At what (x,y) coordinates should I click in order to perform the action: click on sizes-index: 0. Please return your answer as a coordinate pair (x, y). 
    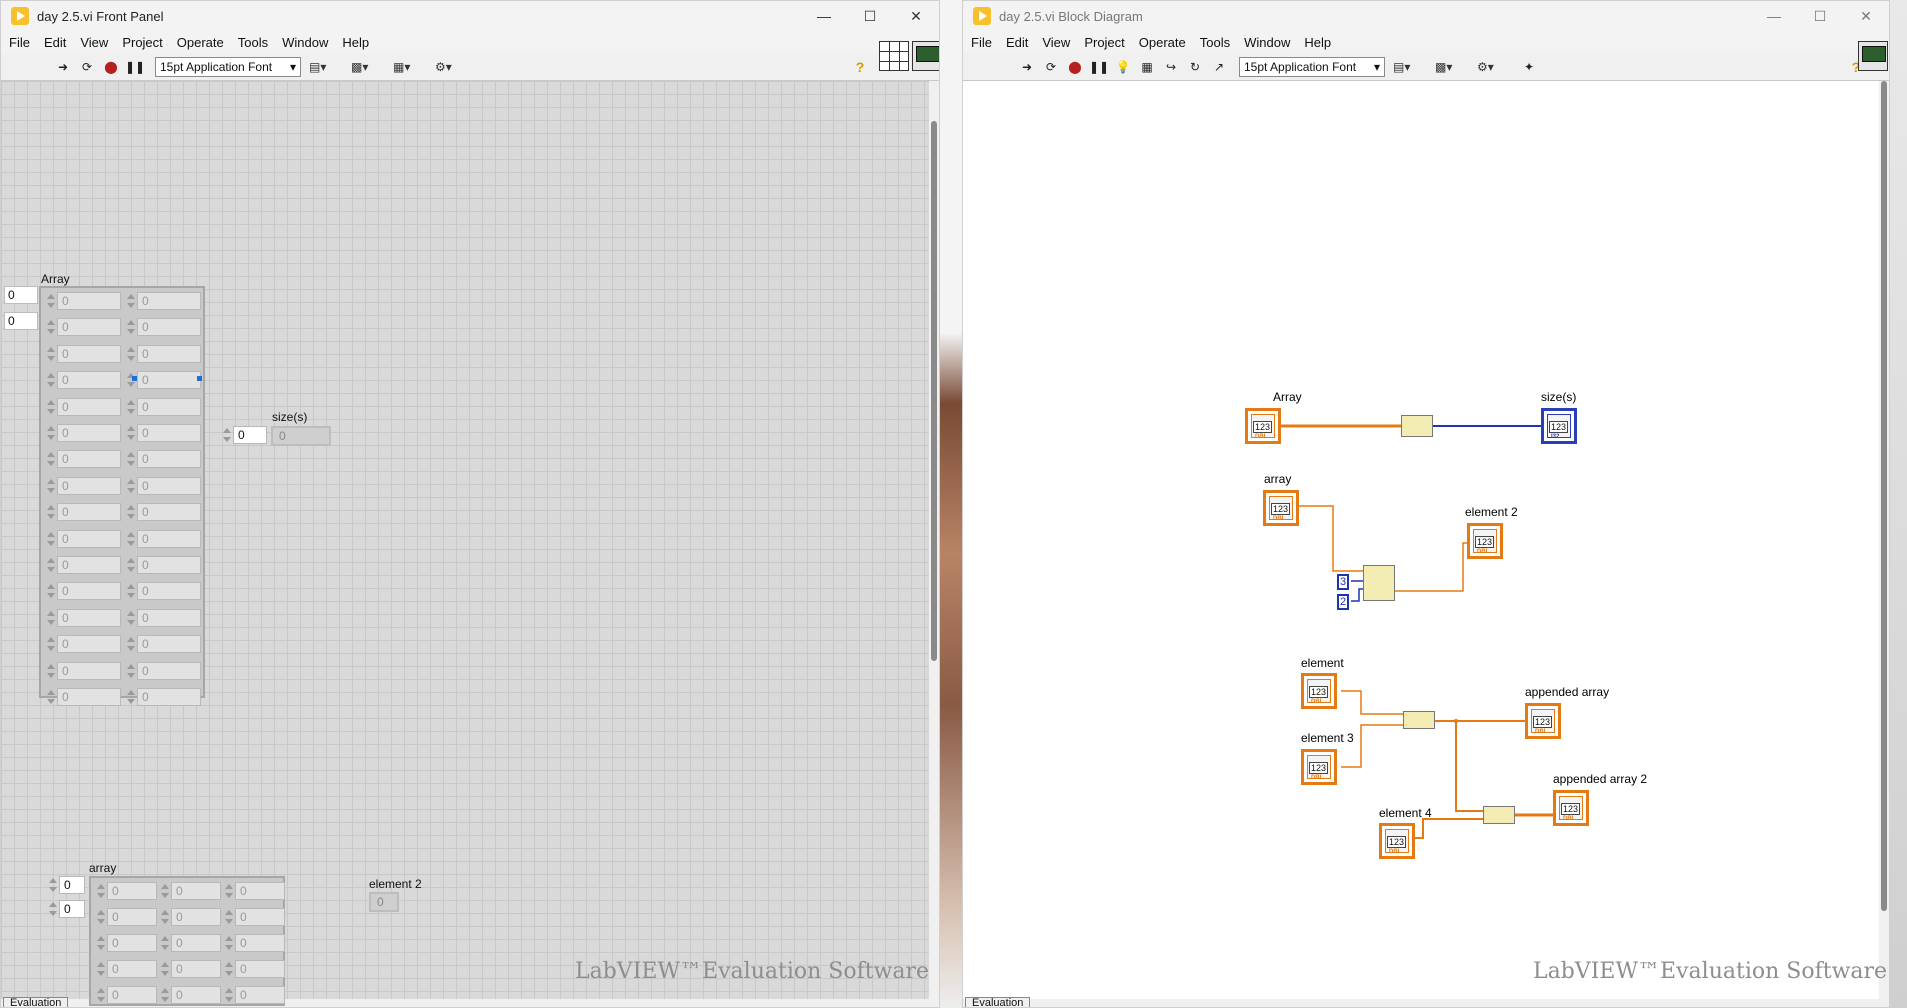
    Looking at the image, I should click on (244, 435).